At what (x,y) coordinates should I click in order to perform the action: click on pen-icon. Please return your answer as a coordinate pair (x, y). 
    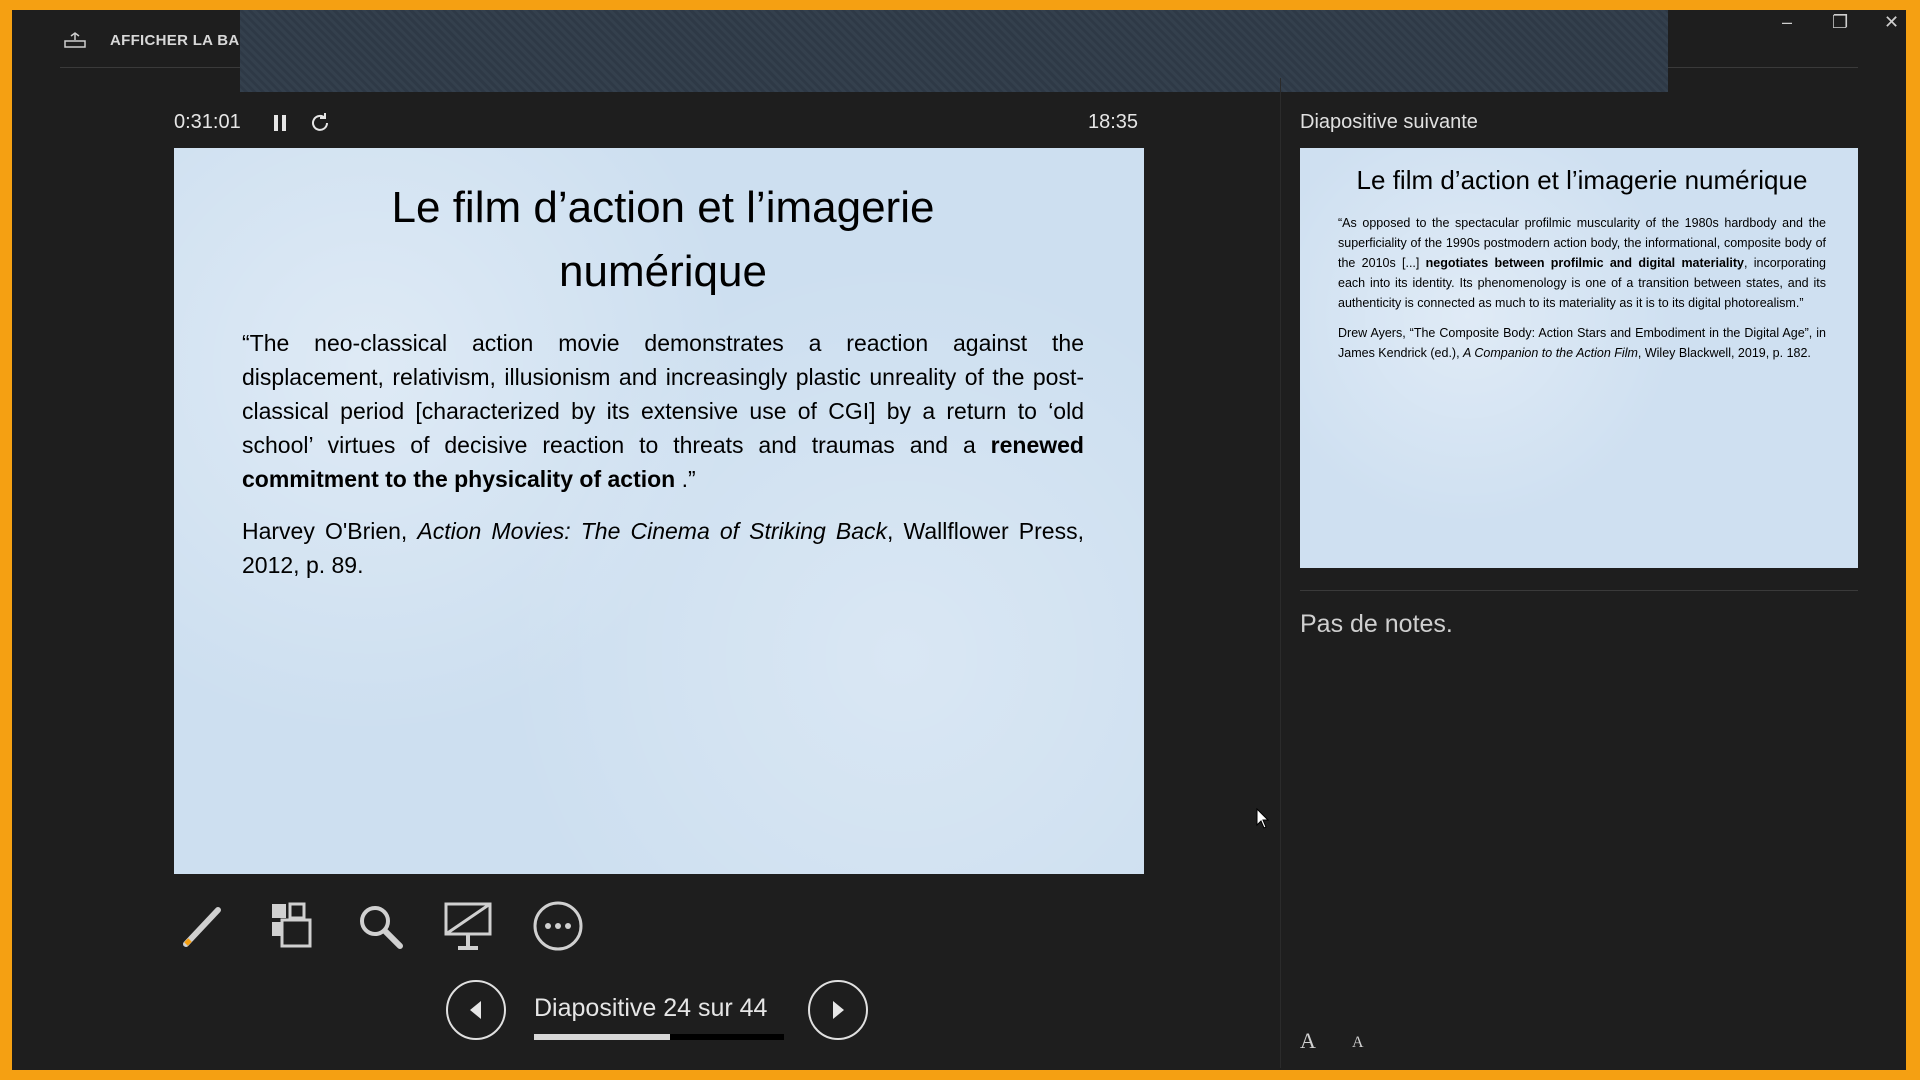
    Looking at the image, I should click on (202, 927).